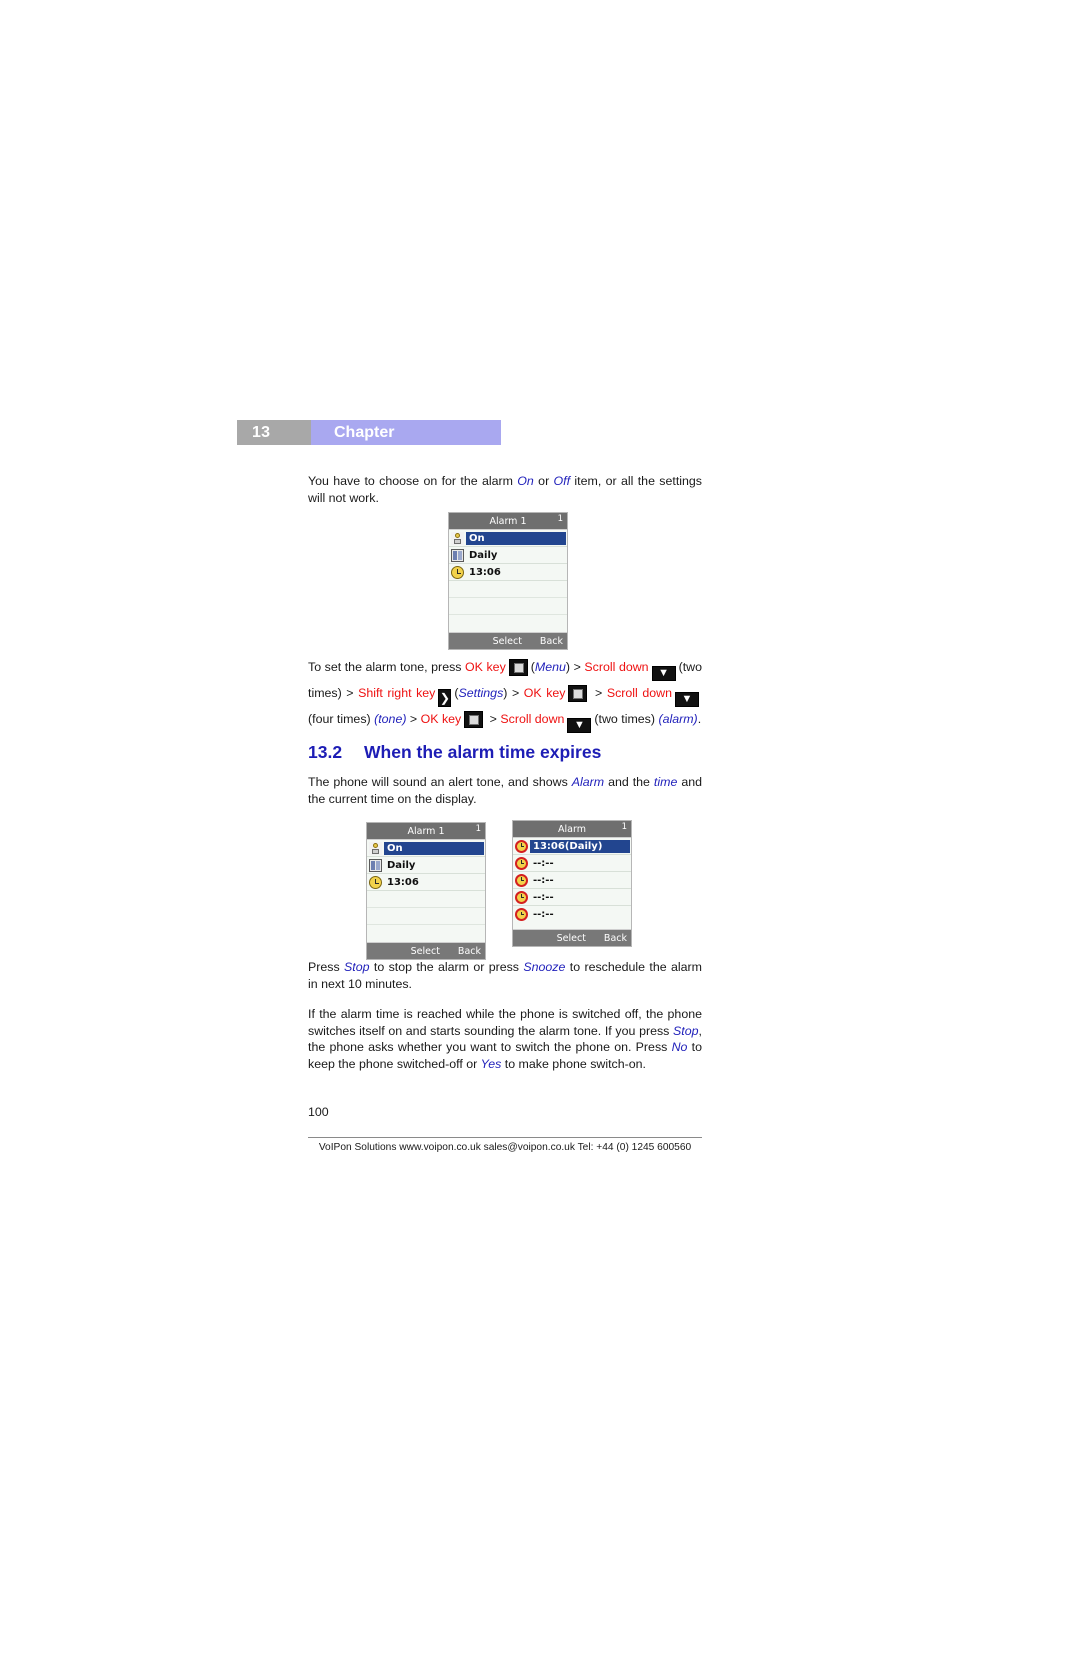  I want to click on list-item: 13:06(Daily), so click(572, 846).